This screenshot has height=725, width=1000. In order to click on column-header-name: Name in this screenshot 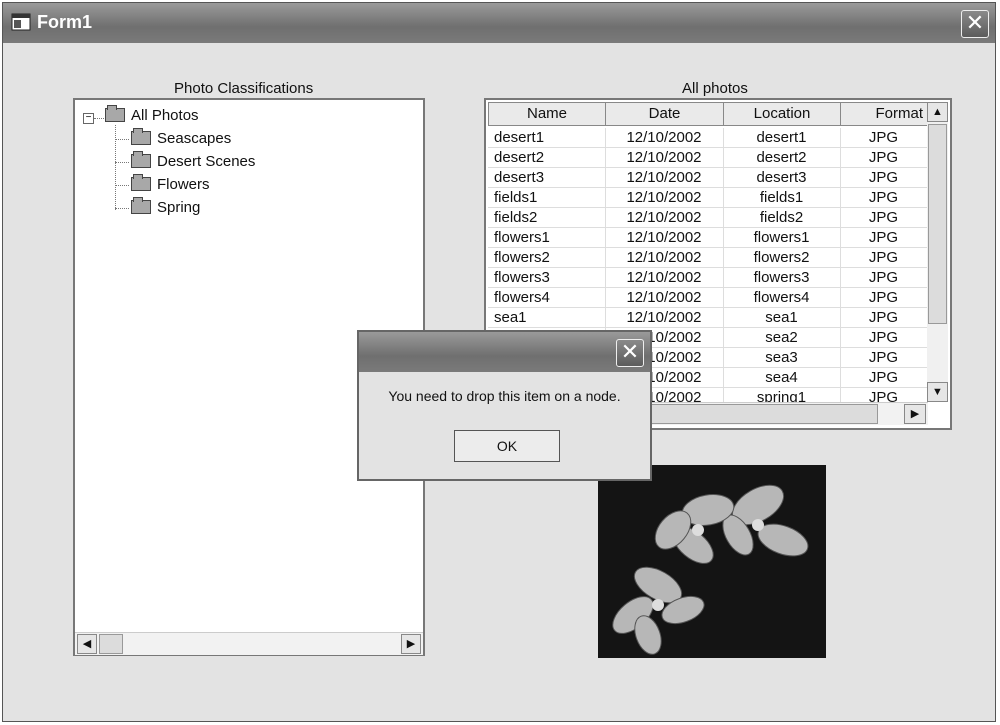, I will do `click(547, 114)`.